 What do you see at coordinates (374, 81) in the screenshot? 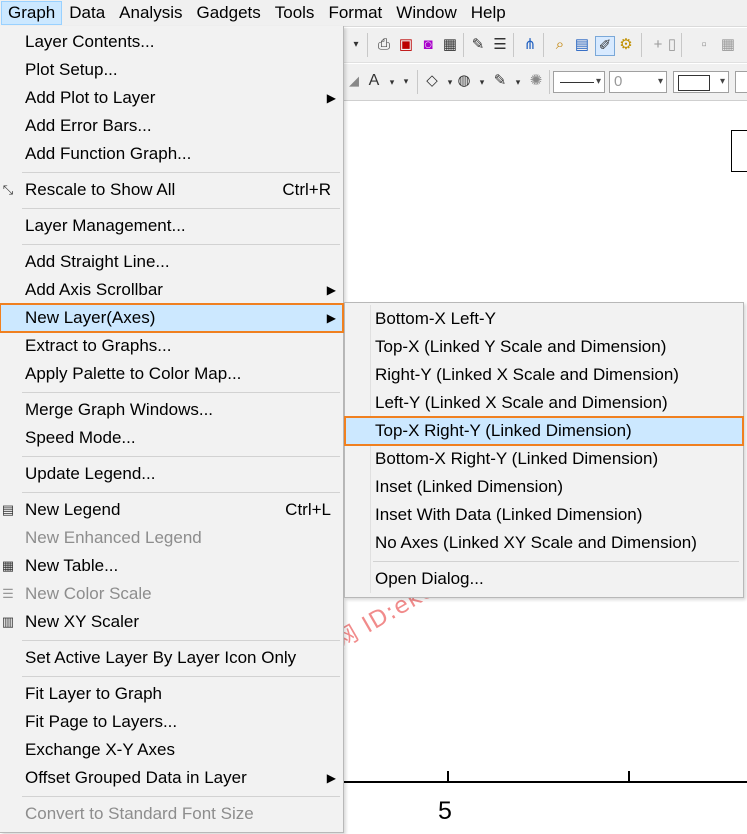
I see `font-color-icon: A` at bounding box center [374, 81].